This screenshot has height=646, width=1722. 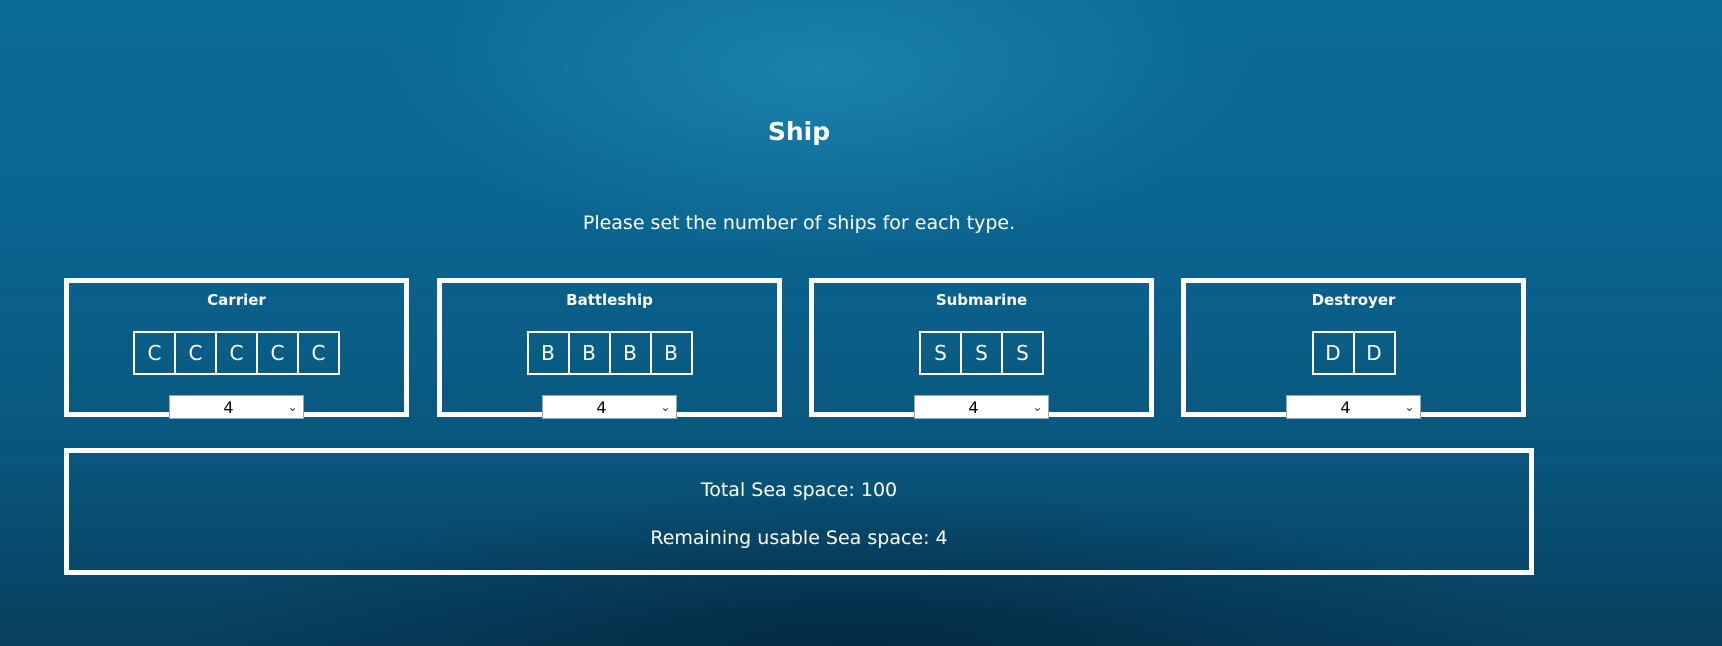 What do you see at coordinates (601, 407) in the screenshot?
I see `battleship-count-value: 4` at bounding box center [601, 407].